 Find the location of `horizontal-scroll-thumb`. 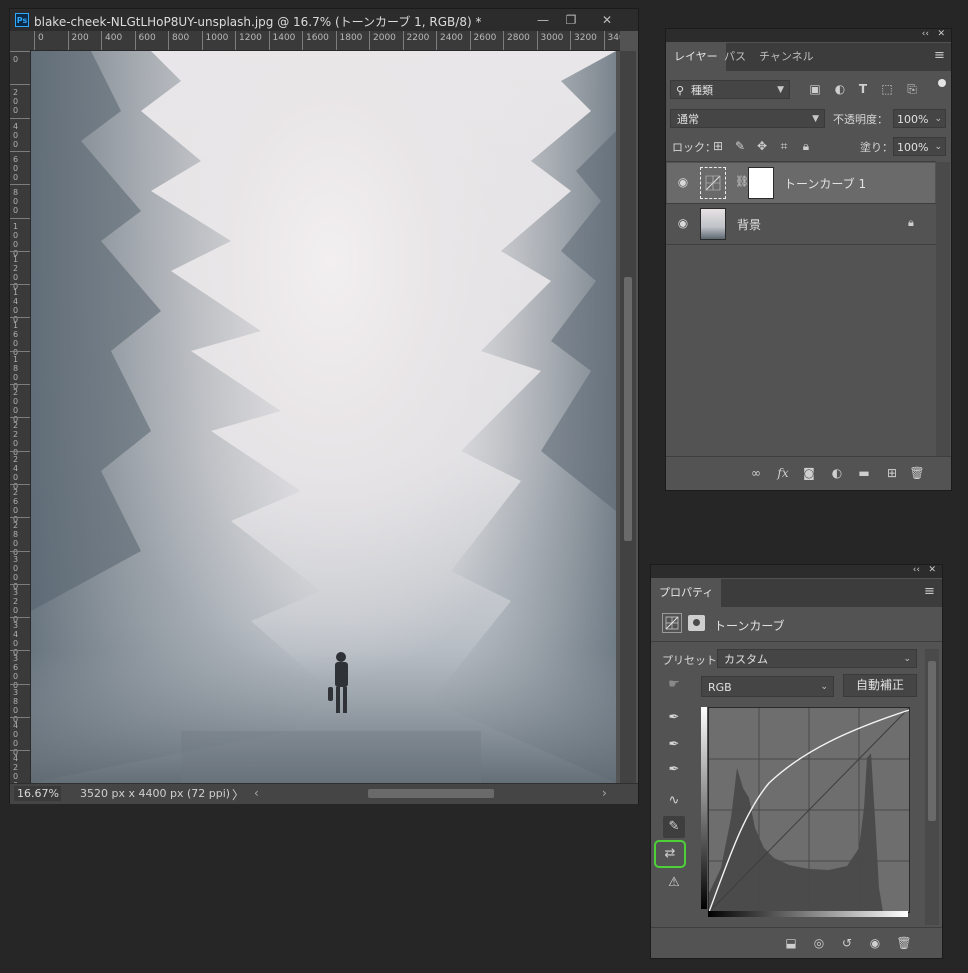

horizontal-scroll-thumb is located at coordinates (431, 793).